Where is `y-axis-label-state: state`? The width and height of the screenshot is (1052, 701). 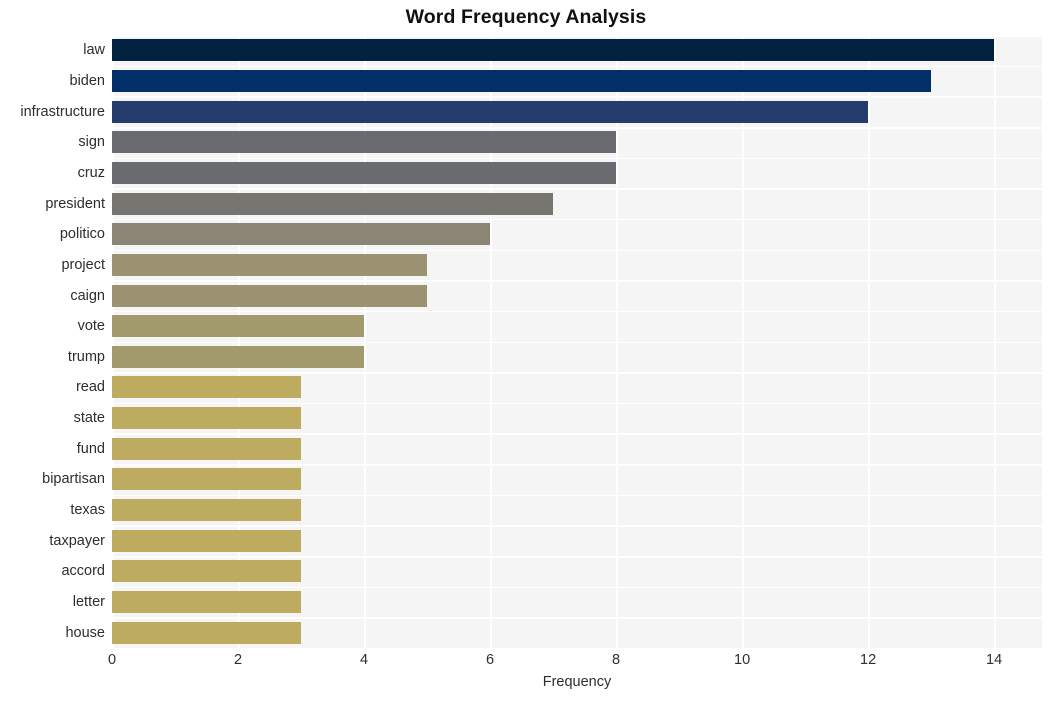 y-axis-label-state: state is located at coordinates (89, 418).